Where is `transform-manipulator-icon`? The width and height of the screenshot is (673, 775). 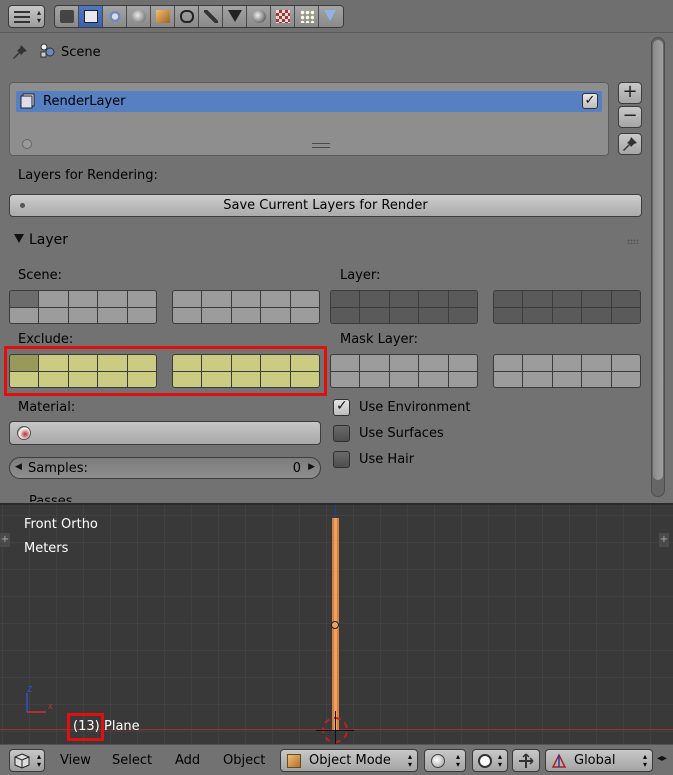
transform-manipulator-icon is located at coordinates (526, 760).